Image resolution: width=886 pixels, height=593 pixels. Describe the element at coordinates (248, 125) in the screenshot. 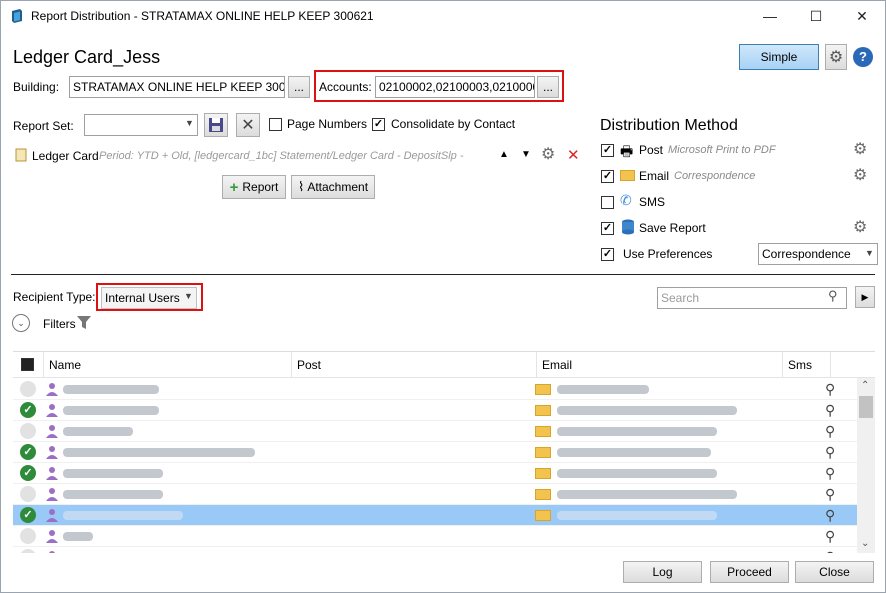

I see `delete-report-set-button: ✕` at that location.